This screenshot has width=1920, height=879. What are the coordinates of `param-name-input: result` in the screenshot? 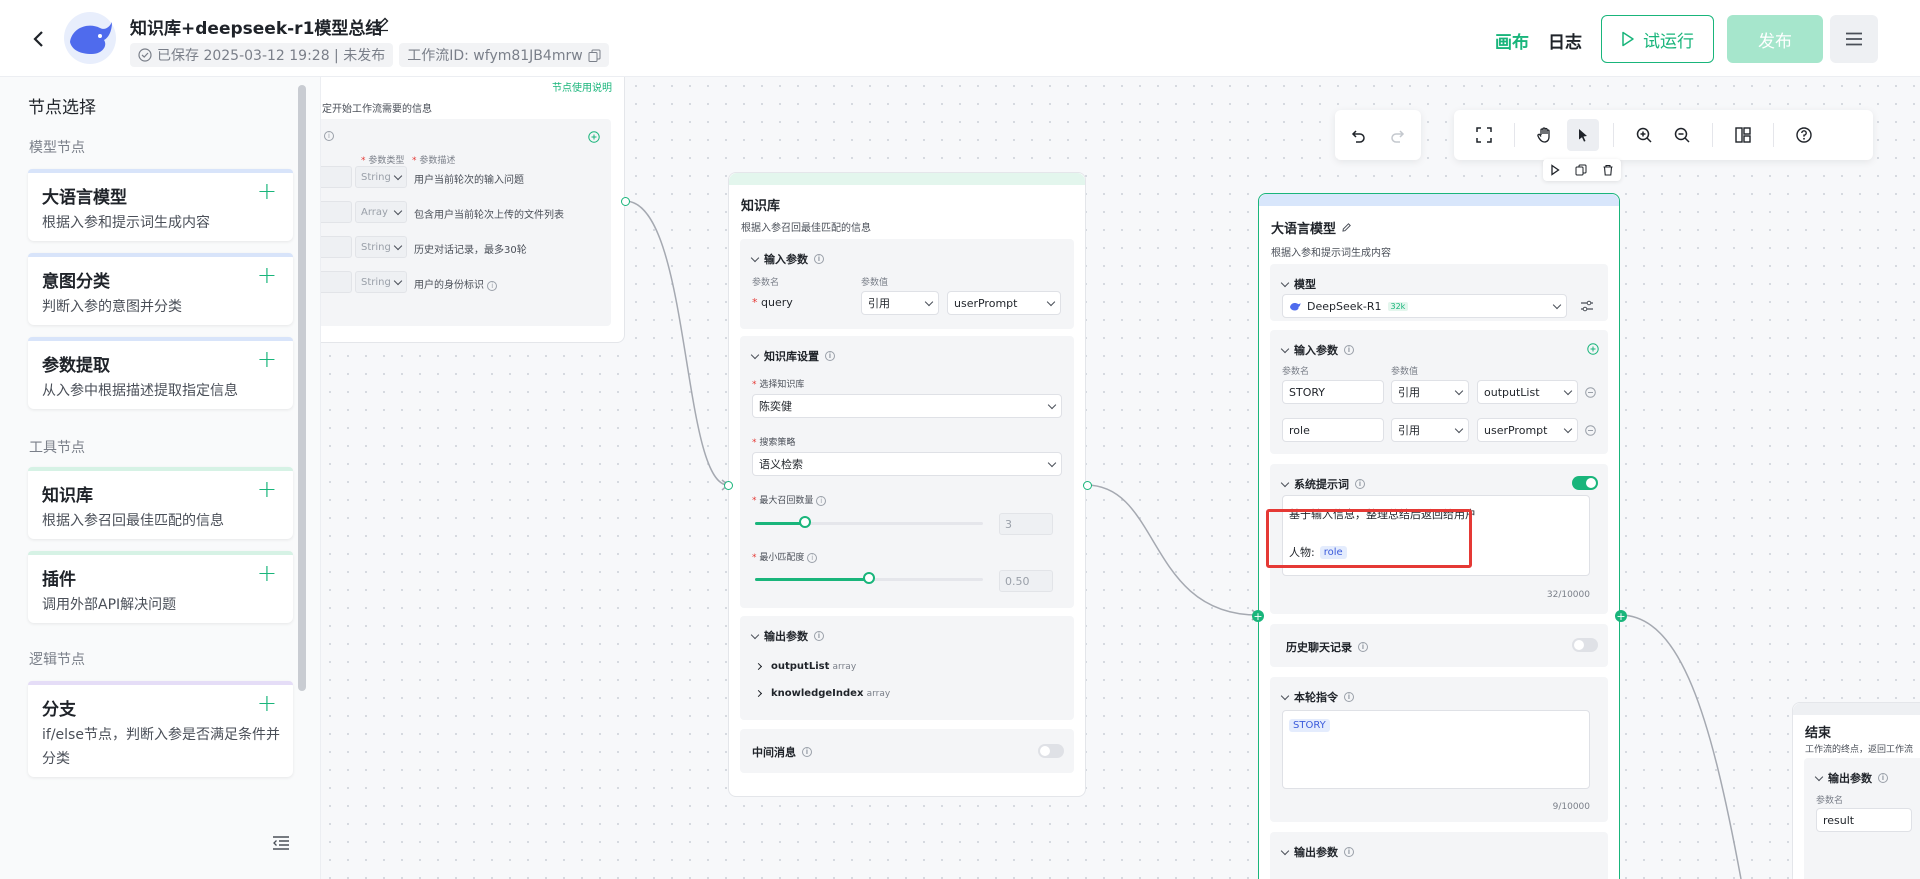 It's located at (1864, 820).